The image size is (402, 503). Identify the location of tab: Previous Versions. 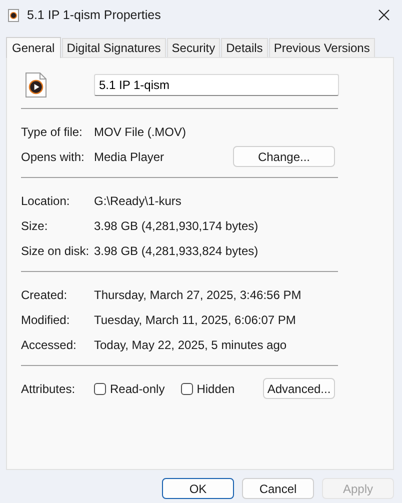
(321, 47).